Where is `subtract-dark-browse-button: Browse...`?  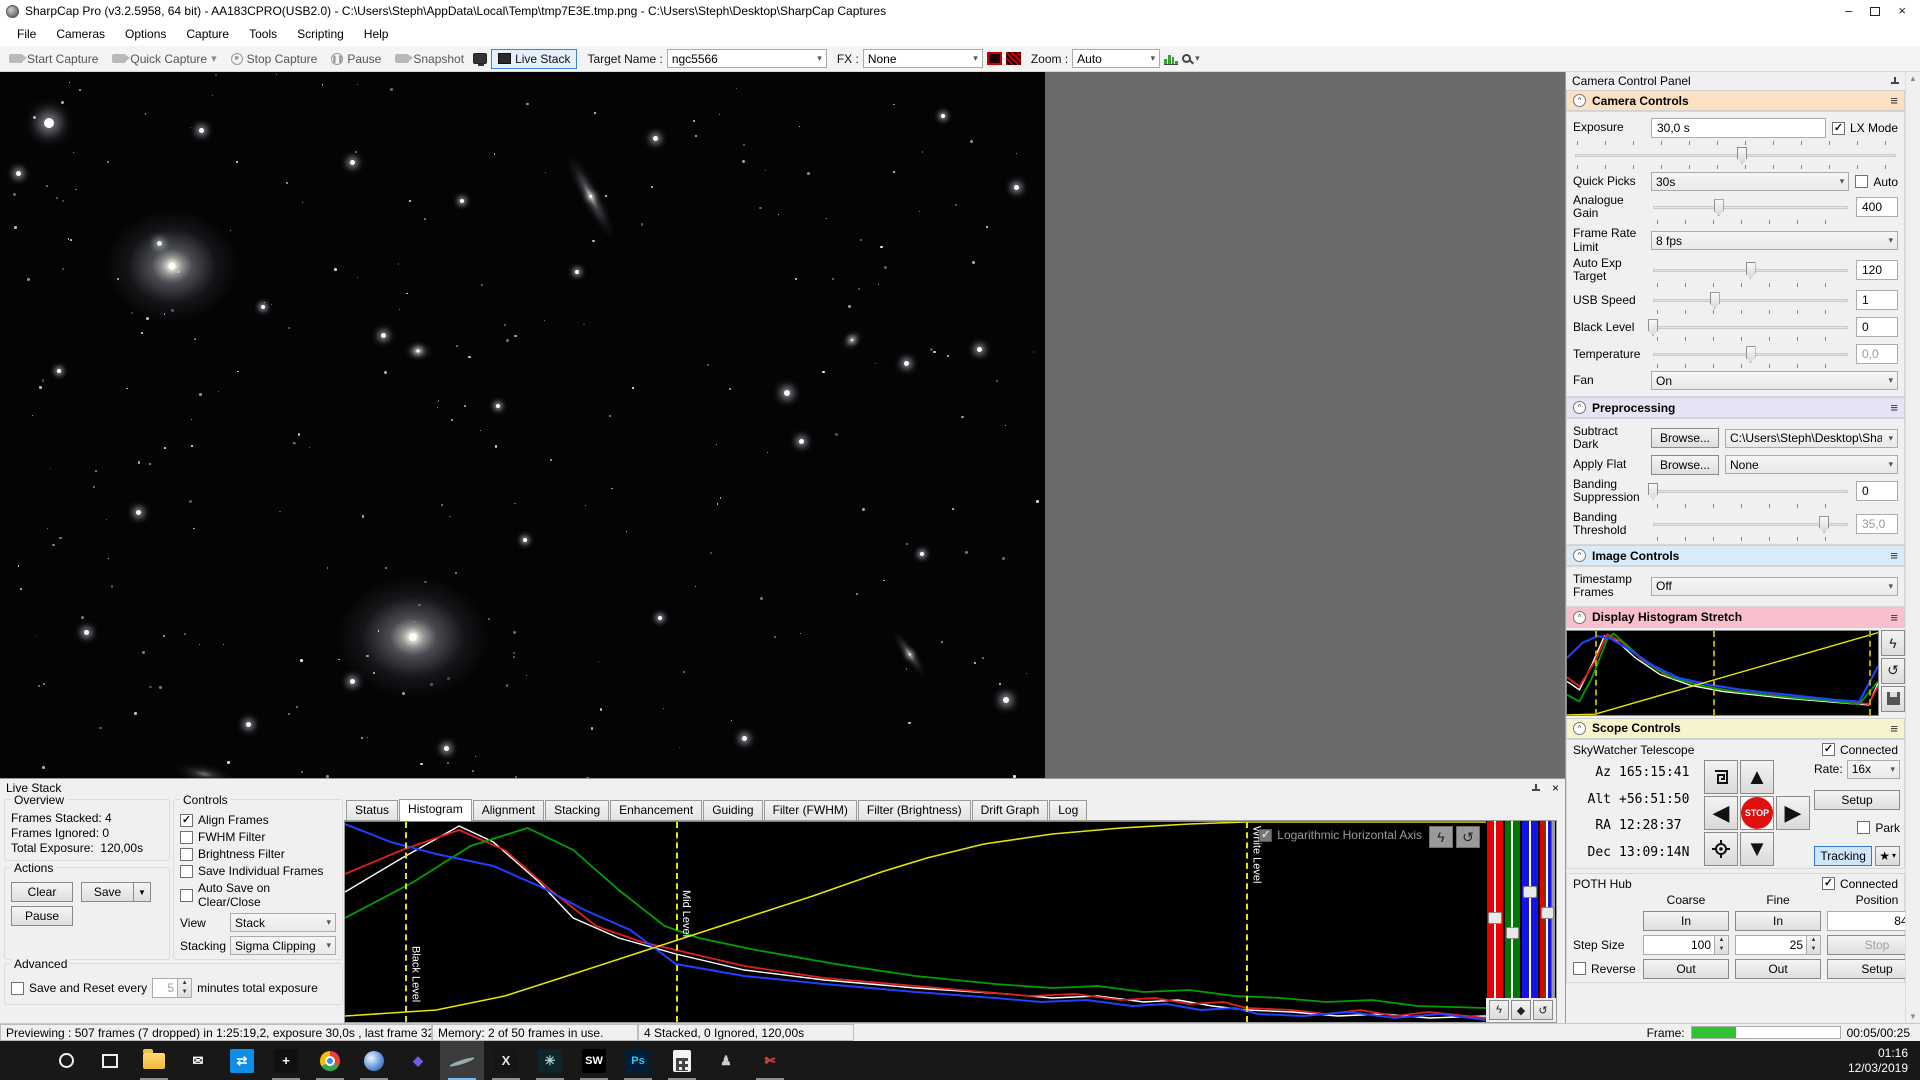 subtract-dark-browse-button: Browse... is located at coordinates (1685, 438).